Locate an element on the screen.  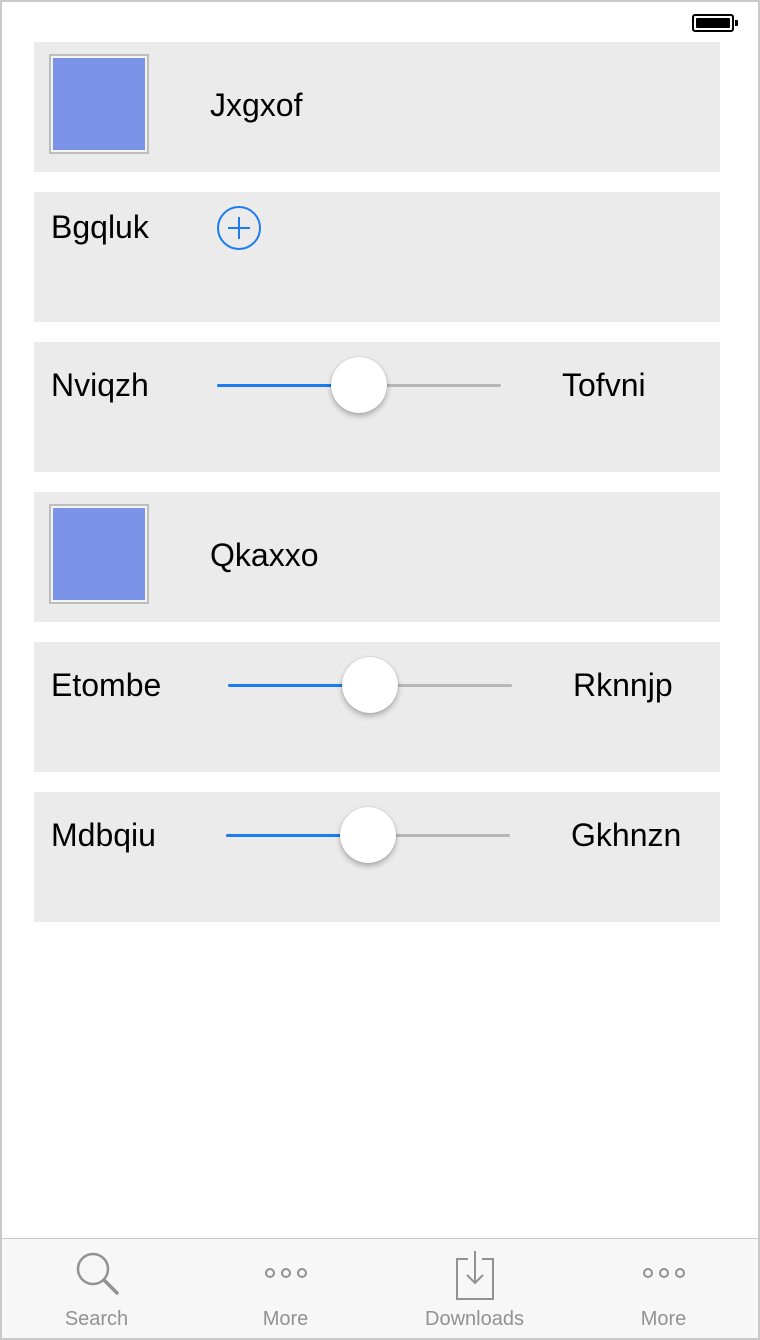
row-slider: Nviqzh Tofvni is located at coordinates (377, 407).